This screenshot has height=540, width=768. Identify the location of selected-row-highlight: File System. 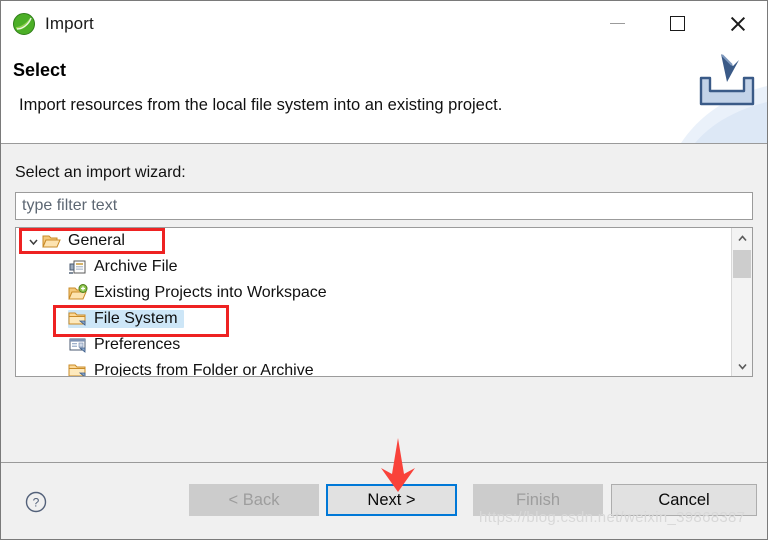
(126, 319).